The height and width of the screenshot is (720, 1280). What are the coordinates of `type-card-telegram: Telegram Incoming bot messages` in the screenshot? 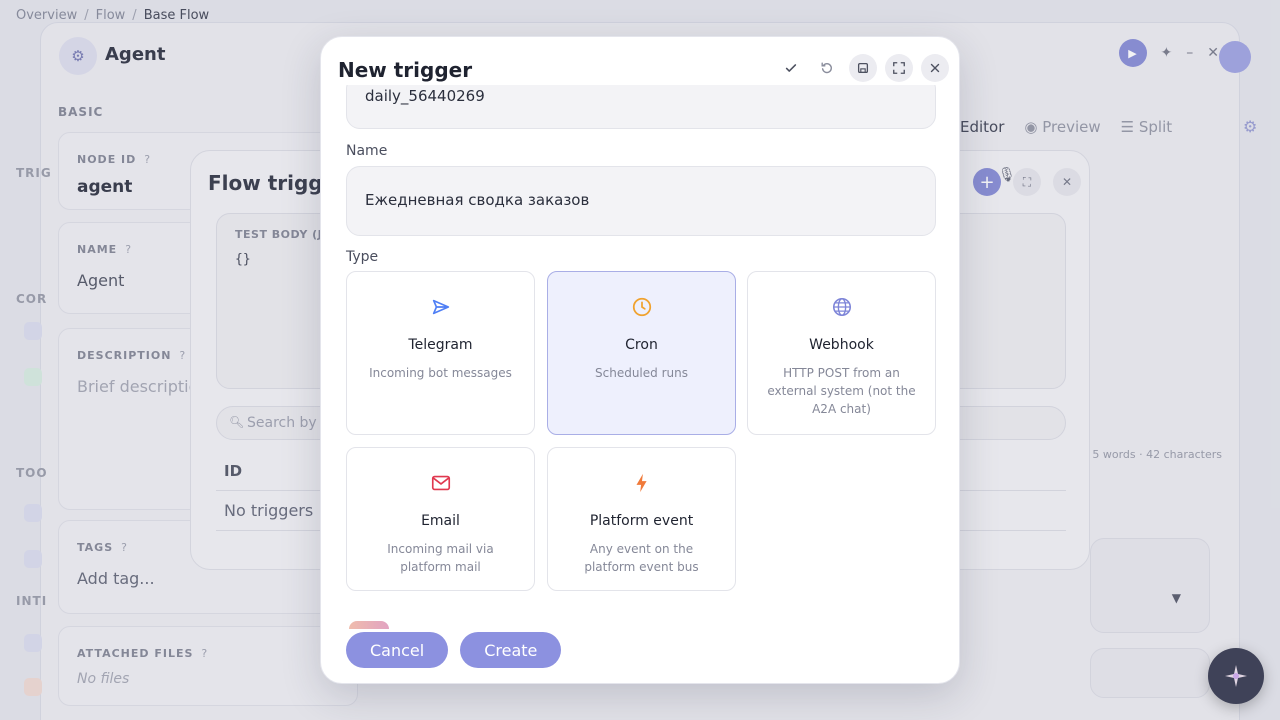 It's located at (440, 353).